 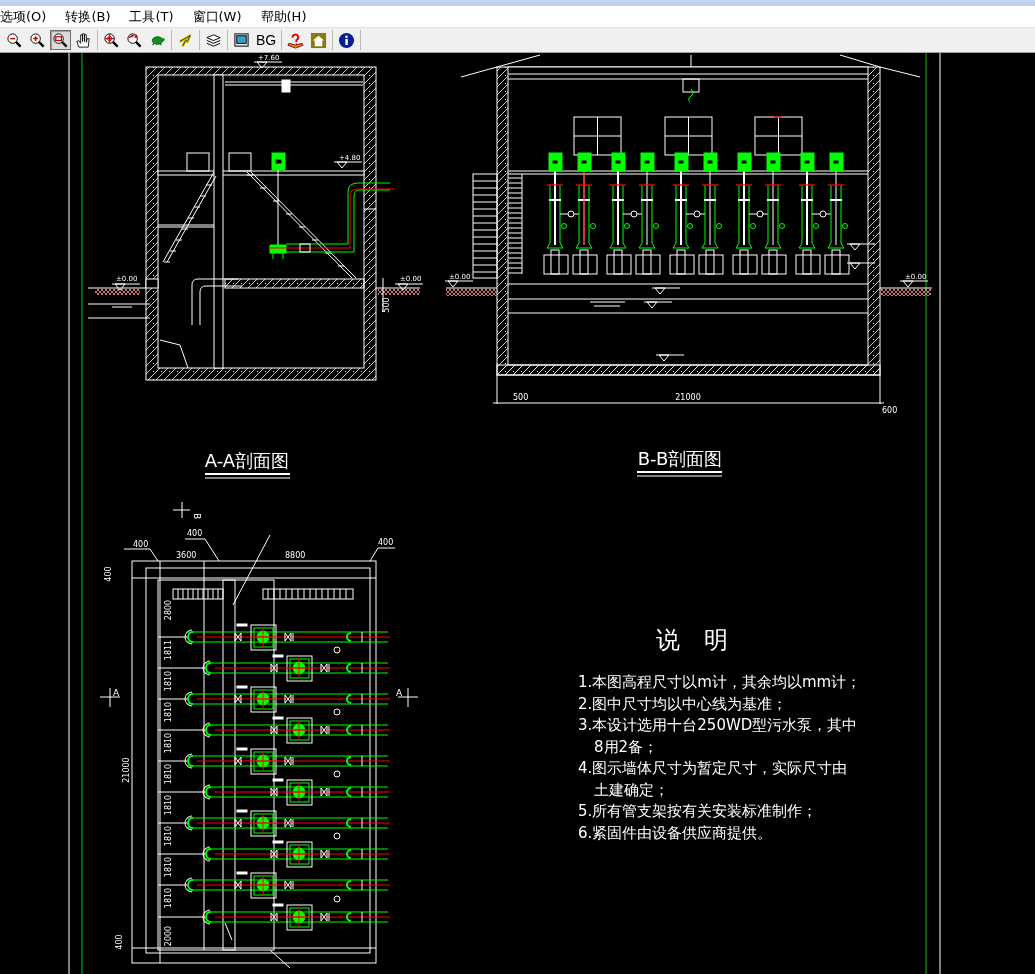 I want to click on layers-icon, so click(x=213, y=40).